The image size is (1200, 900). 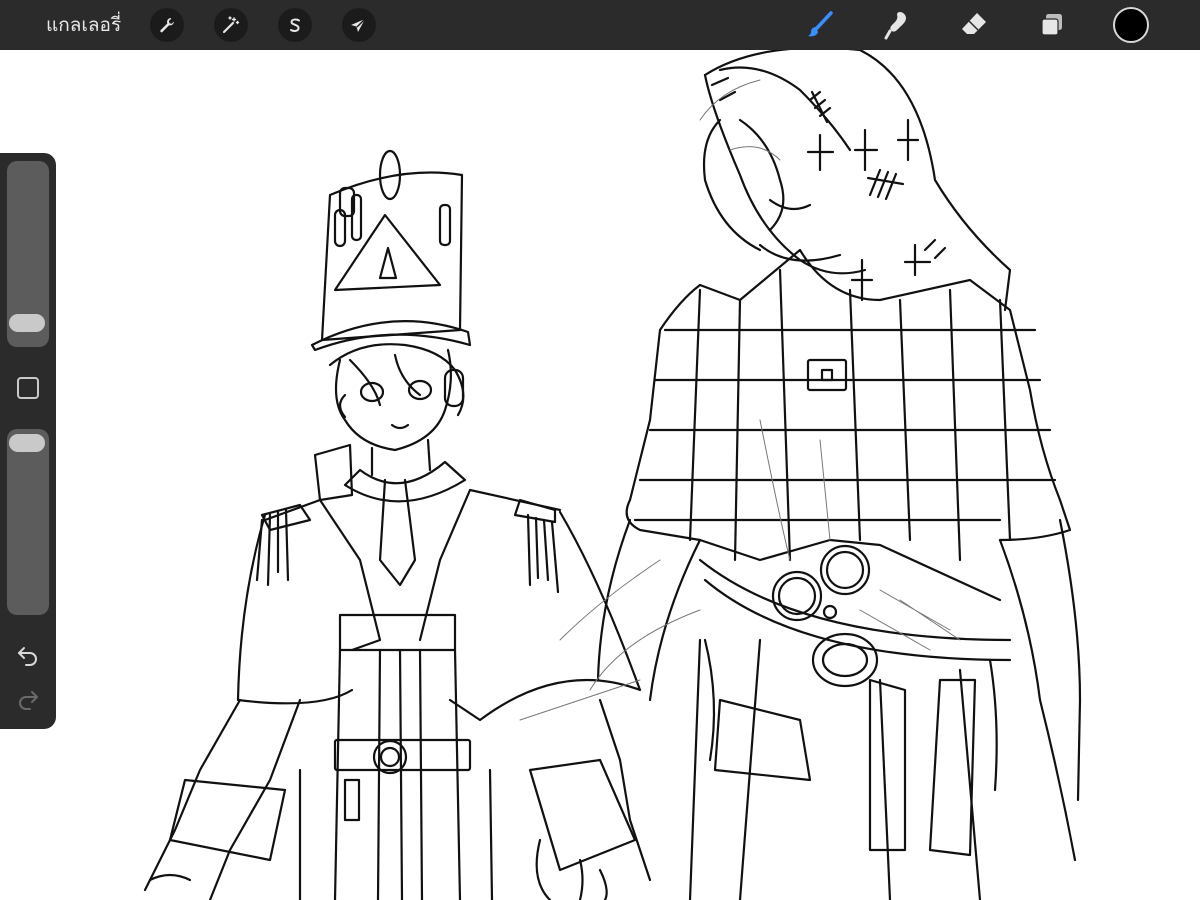 I want to click on selection-s-icon, so click(x=295, y=25).